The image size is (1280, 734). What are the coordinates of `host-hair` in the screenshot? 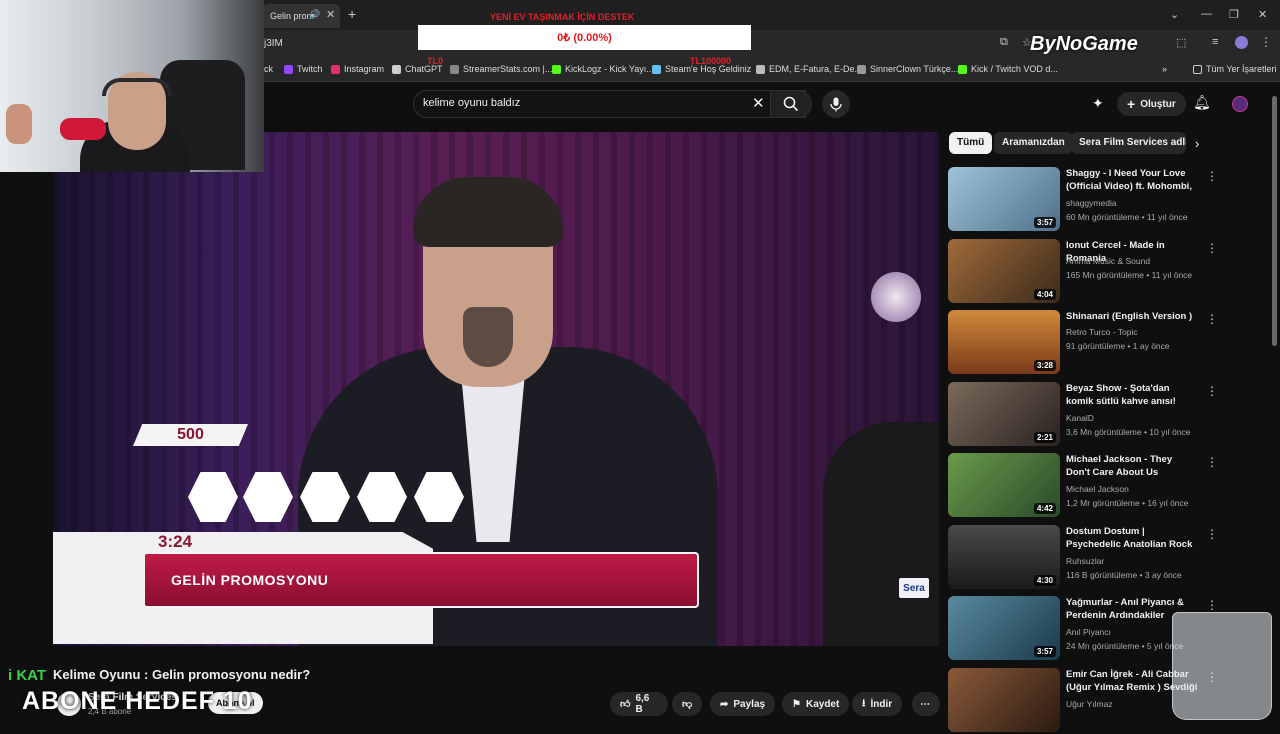 It's located at (488, 212).